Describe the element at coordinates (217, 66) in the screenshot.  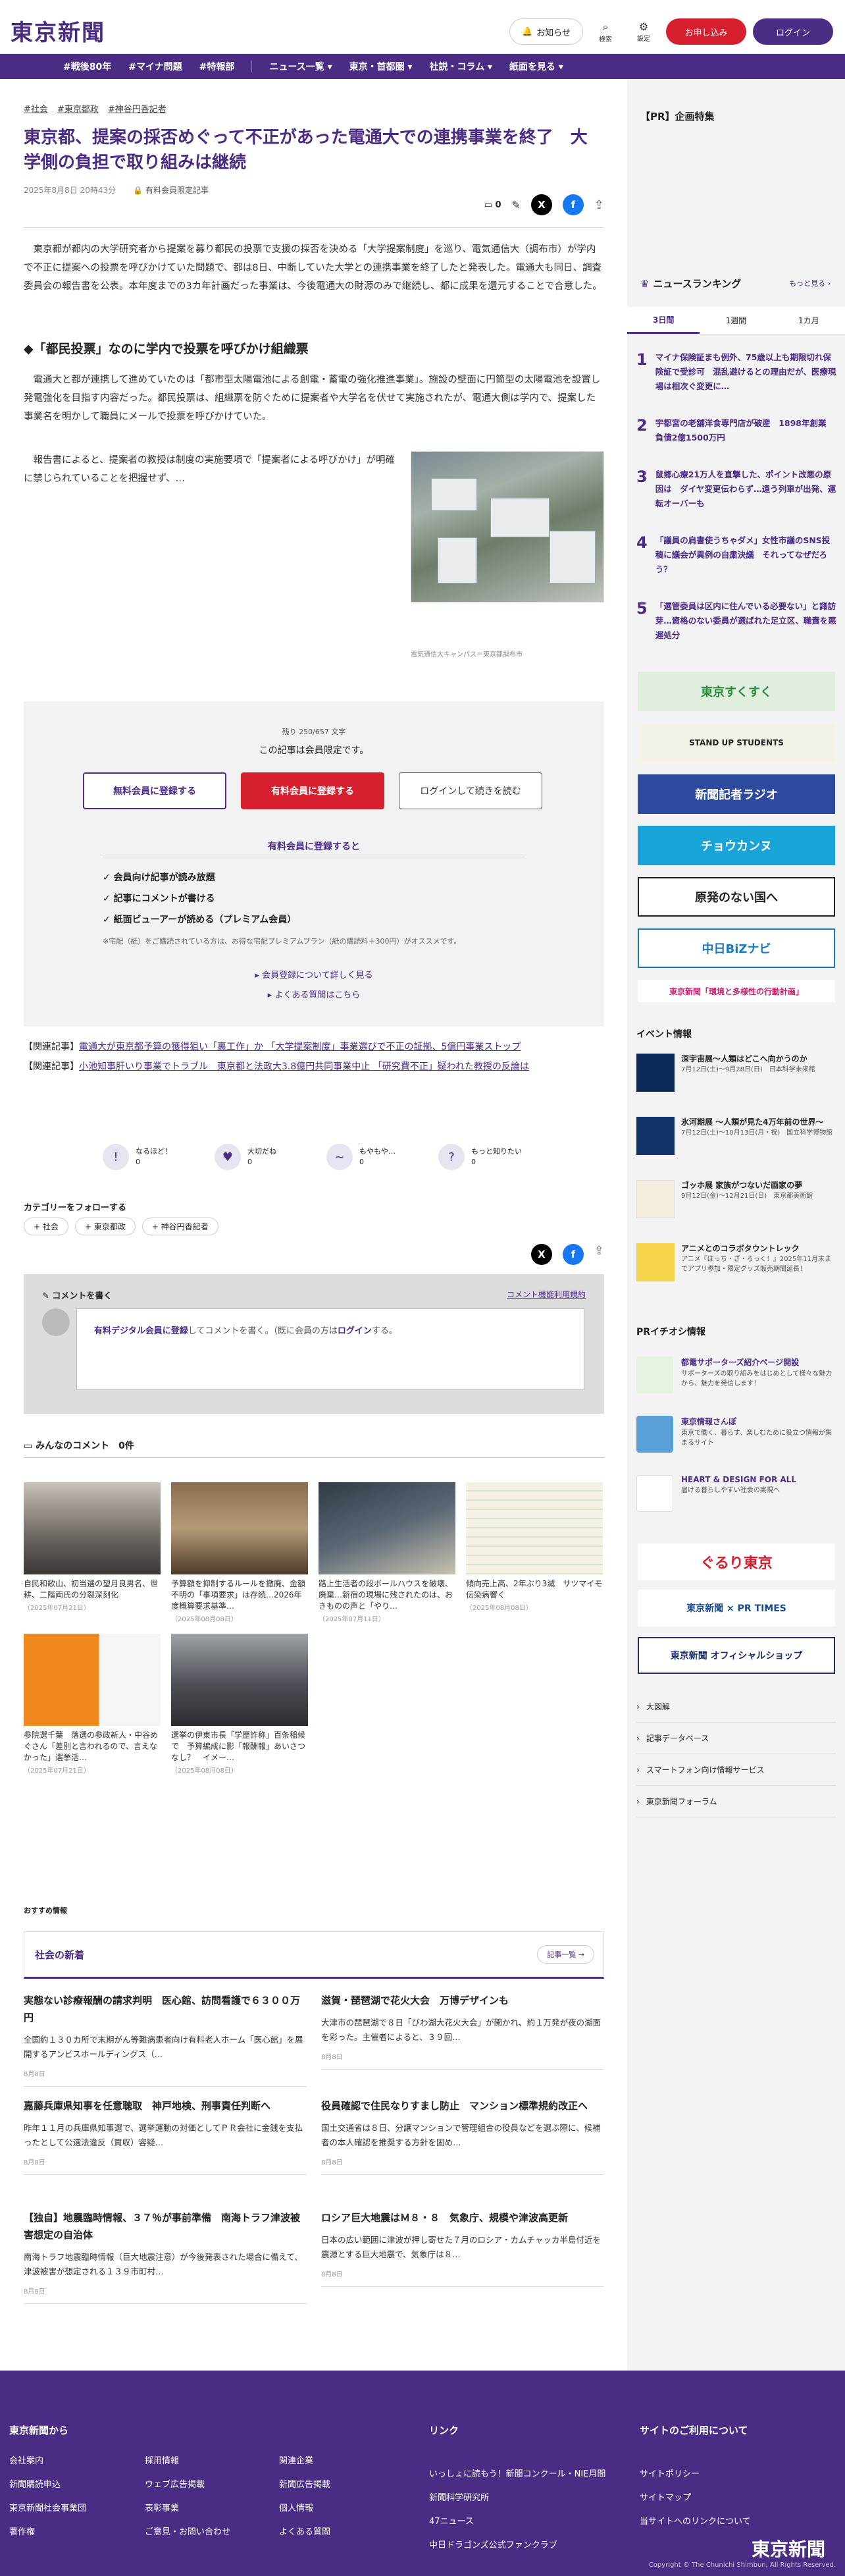
I see `nav-item: #特報部` at that location.